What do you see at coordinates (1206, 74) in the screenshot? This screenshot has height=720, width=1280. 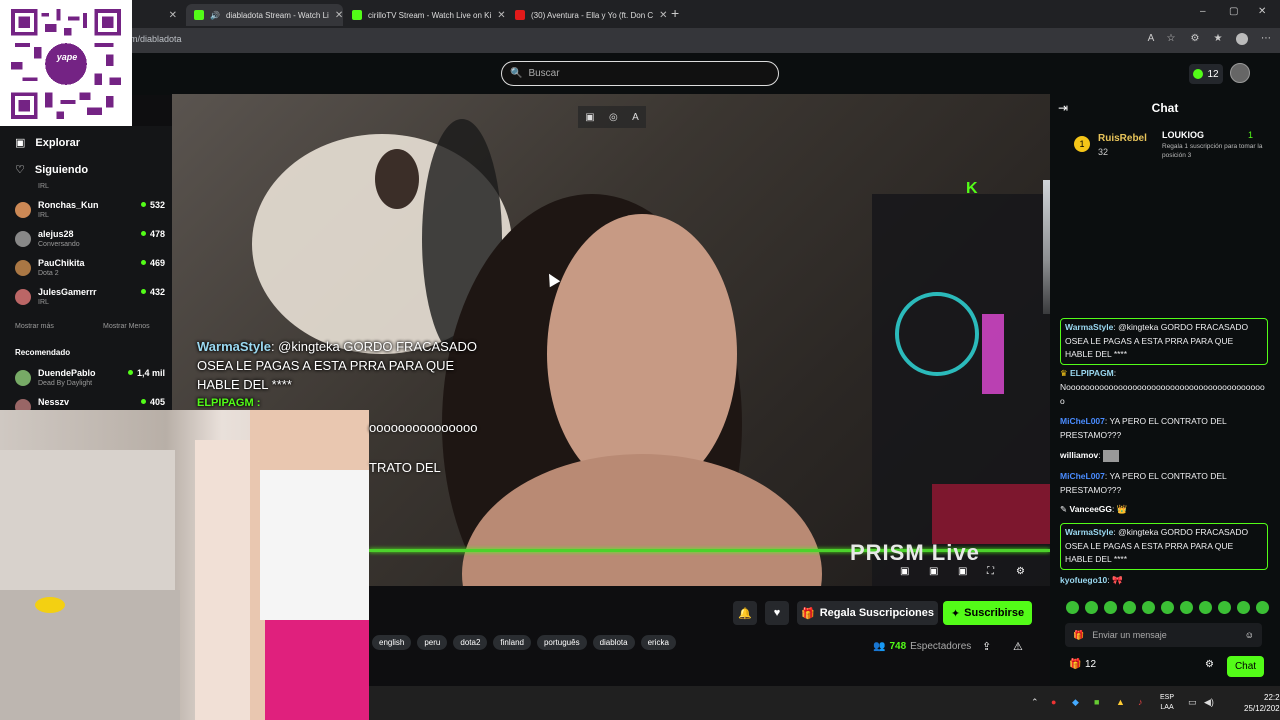 I see `notification-button: 12` at bounding box center [1206, 74].